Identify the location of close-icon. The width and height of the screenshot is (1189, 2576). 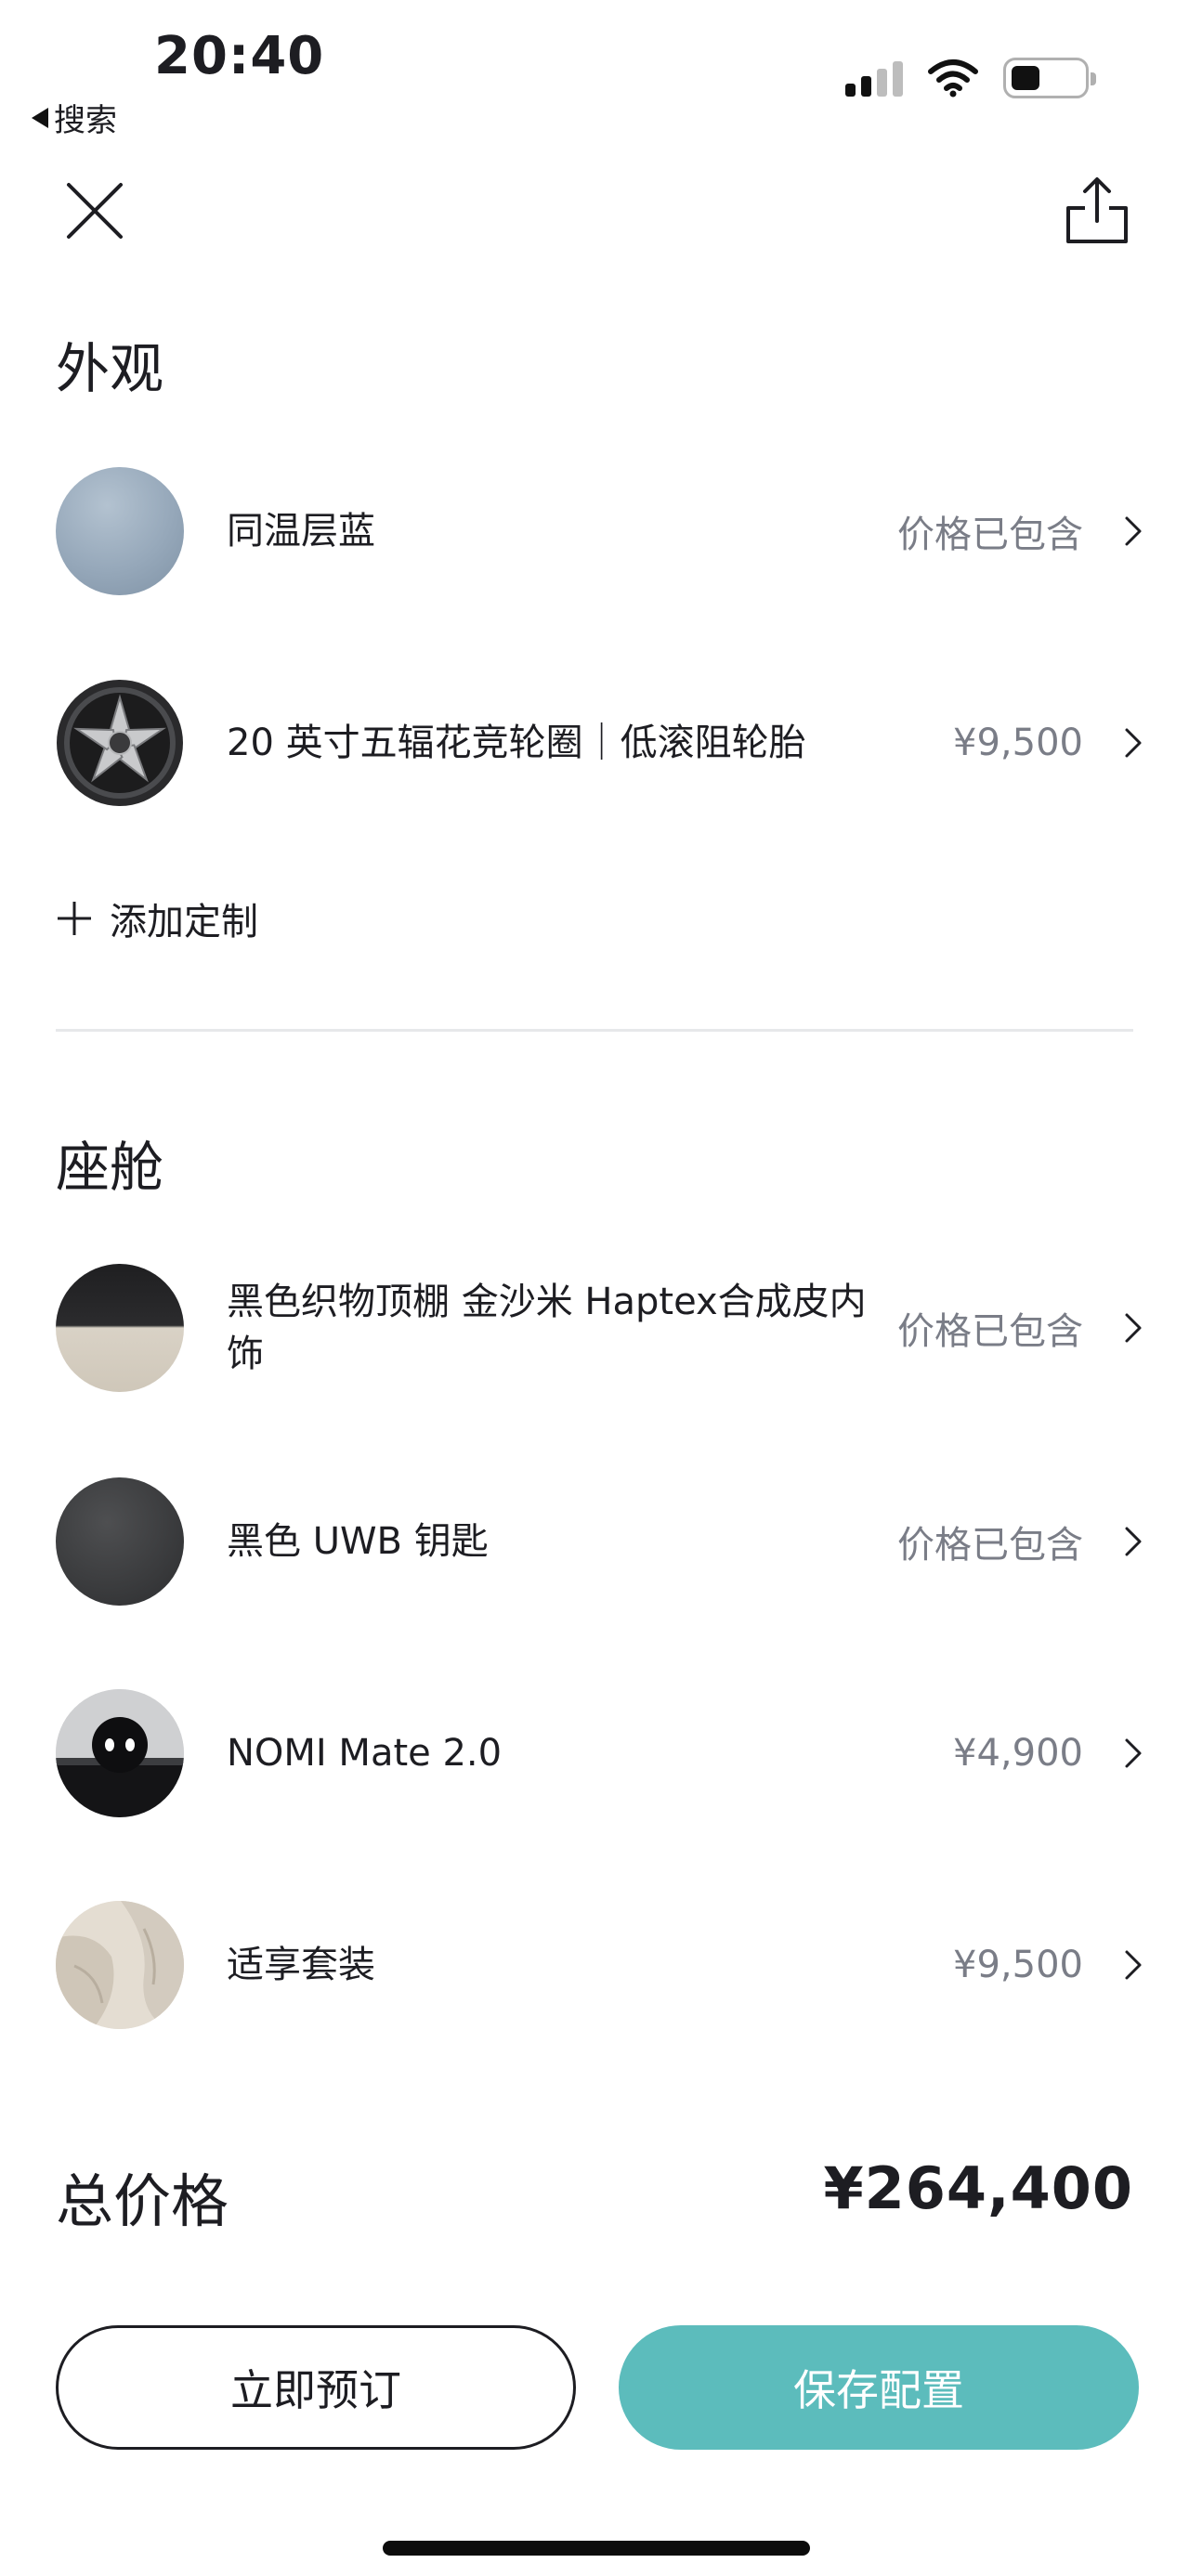
(94, 211).